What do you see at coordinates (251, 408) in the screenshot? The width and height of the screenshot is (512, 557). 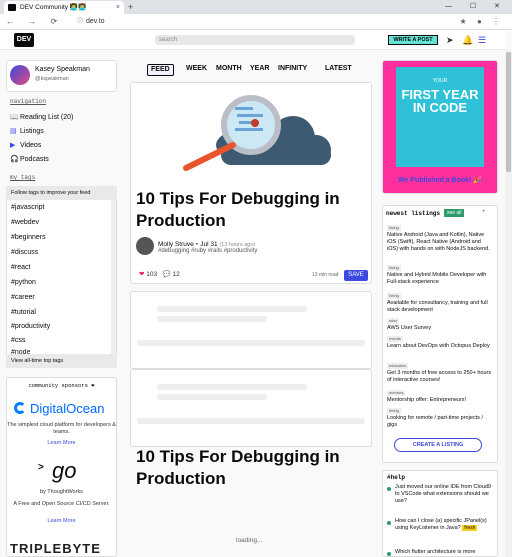 I see `article-placeholder` at bounding box center [251, 408].